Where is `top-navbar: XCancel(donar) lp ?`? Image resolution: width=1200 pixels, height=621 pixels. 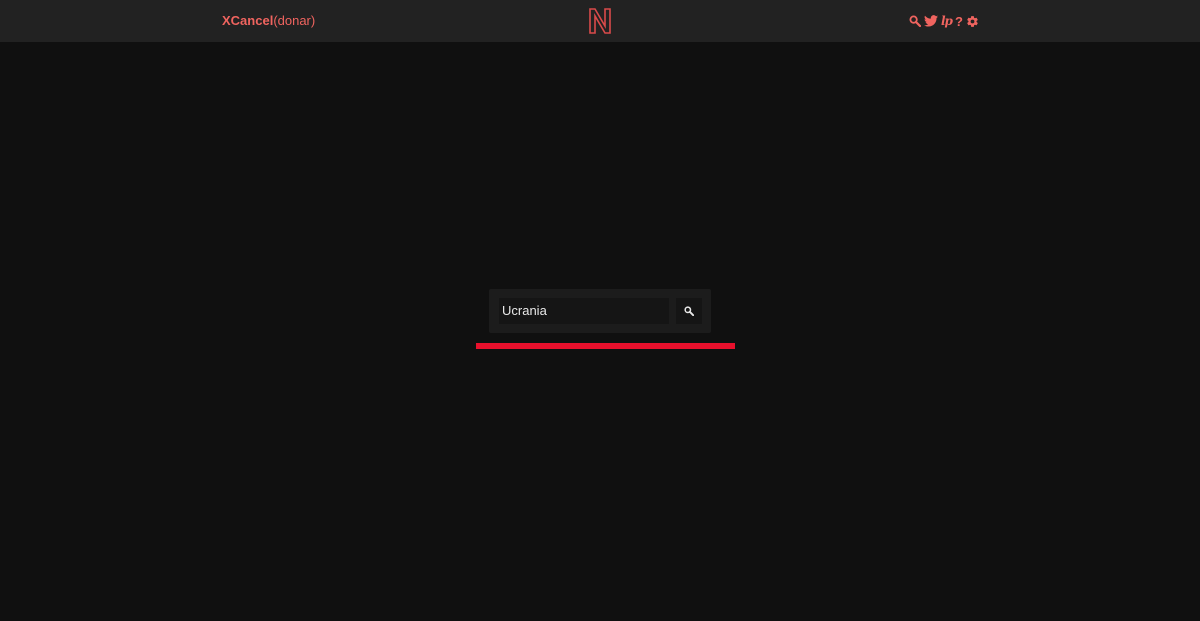
top-navbar: XCancel(donar) lp ? is located at coordinates (600, 21).